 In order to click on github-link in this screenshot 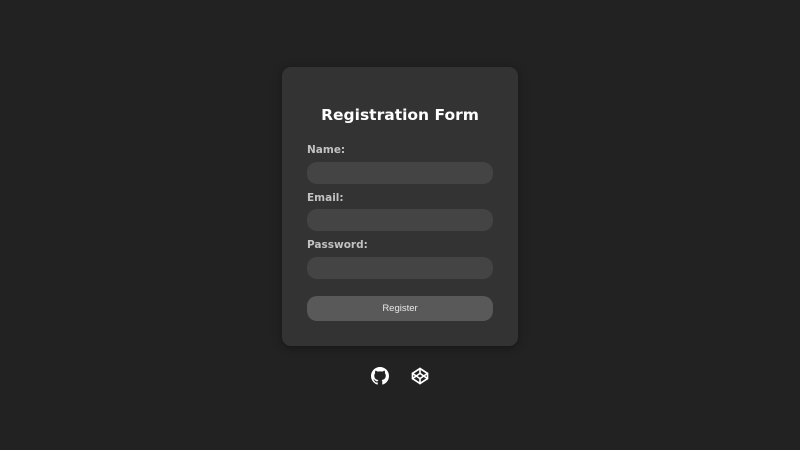, I will do `click(380, 376)`.